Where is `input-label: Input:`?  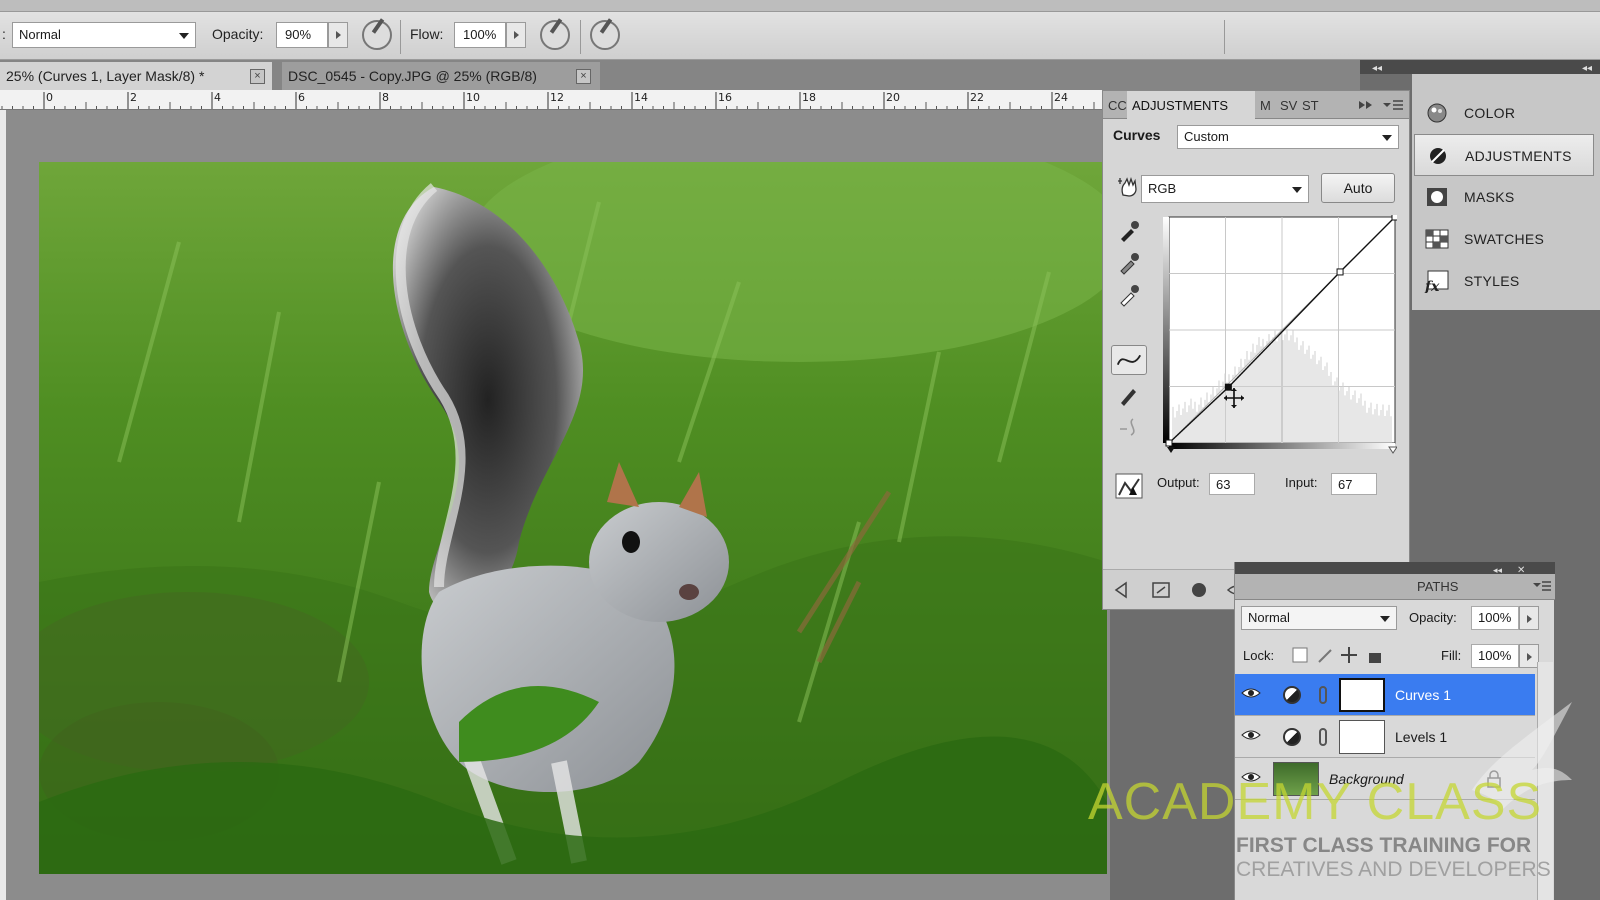
input-label: Input: is located at coordinates (1301, 482).